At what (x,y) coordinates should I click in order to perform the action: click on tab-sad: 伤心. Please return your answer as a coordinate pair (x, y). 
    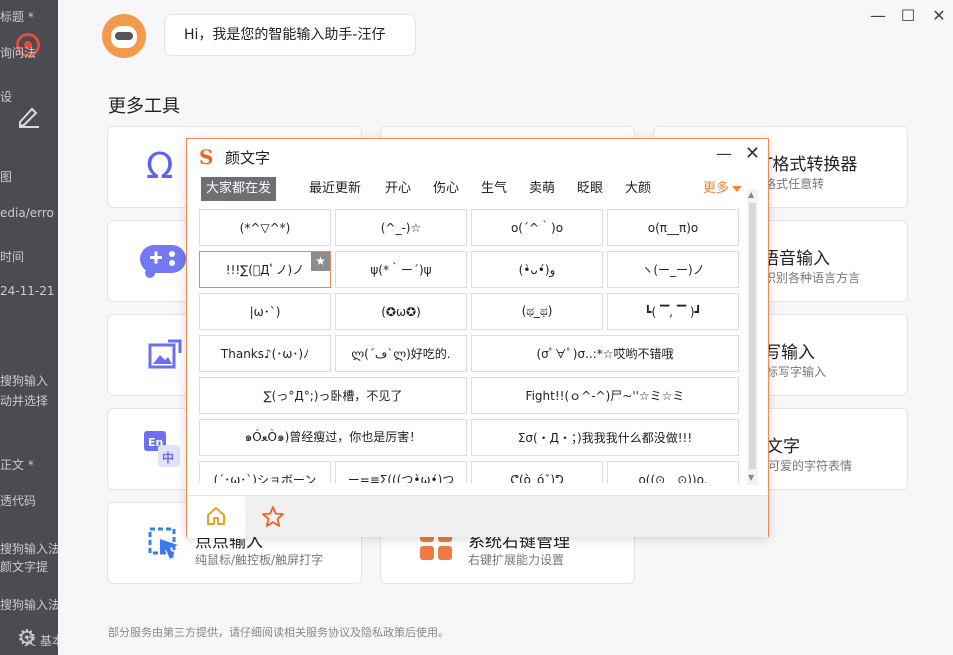
    Looking at the image, I should click on (446, 189).